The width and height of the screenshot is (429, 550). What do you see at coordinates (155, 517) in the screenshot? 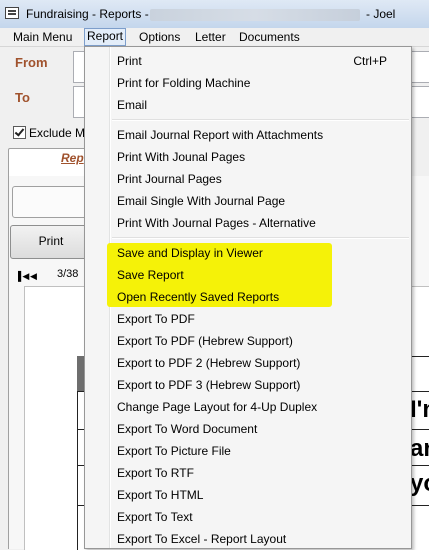
I see `menu-item-export-text: Export To Text` at bounding box center [155, 517].